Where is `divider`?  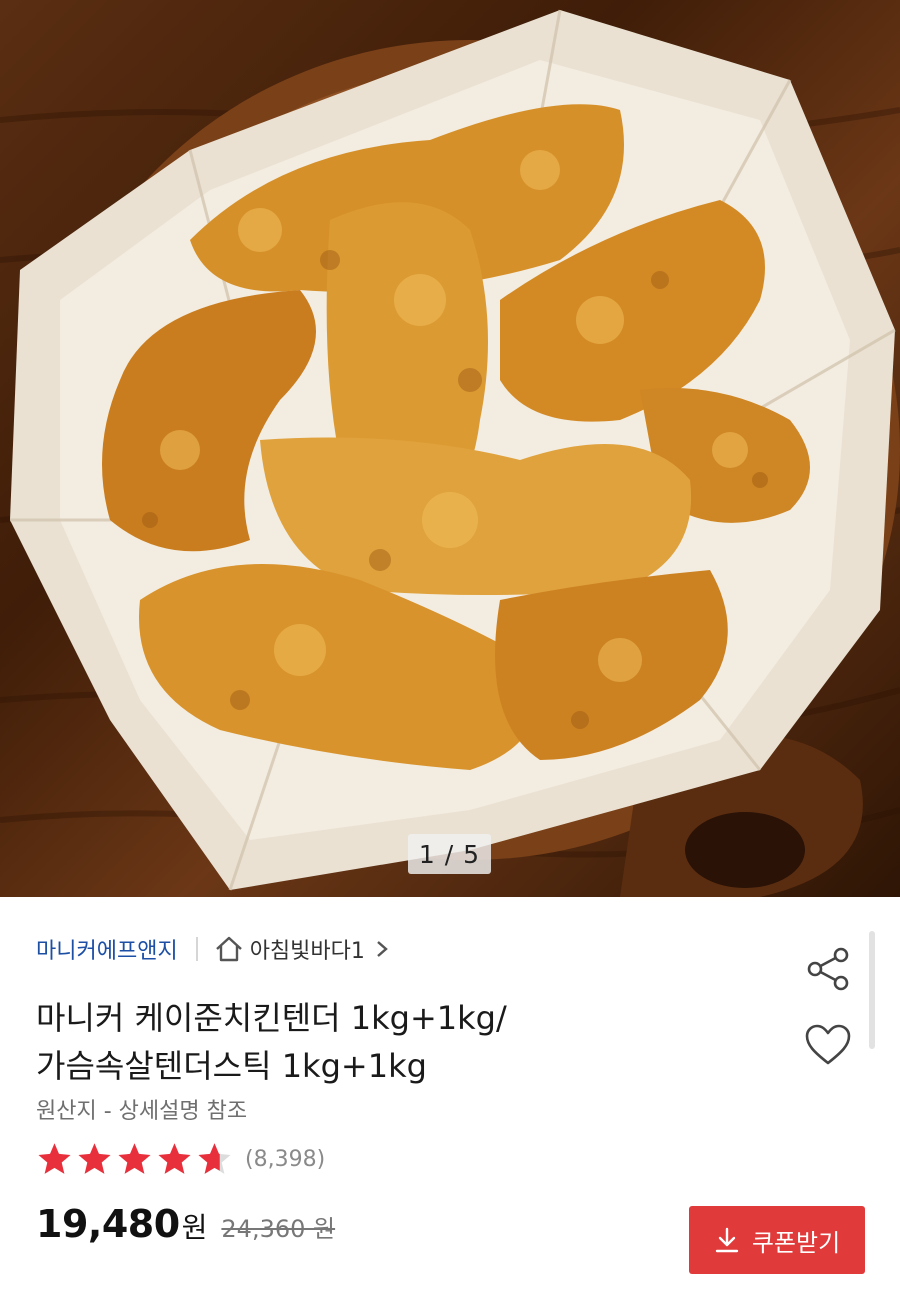
divider is located at coordinates (196, 949).